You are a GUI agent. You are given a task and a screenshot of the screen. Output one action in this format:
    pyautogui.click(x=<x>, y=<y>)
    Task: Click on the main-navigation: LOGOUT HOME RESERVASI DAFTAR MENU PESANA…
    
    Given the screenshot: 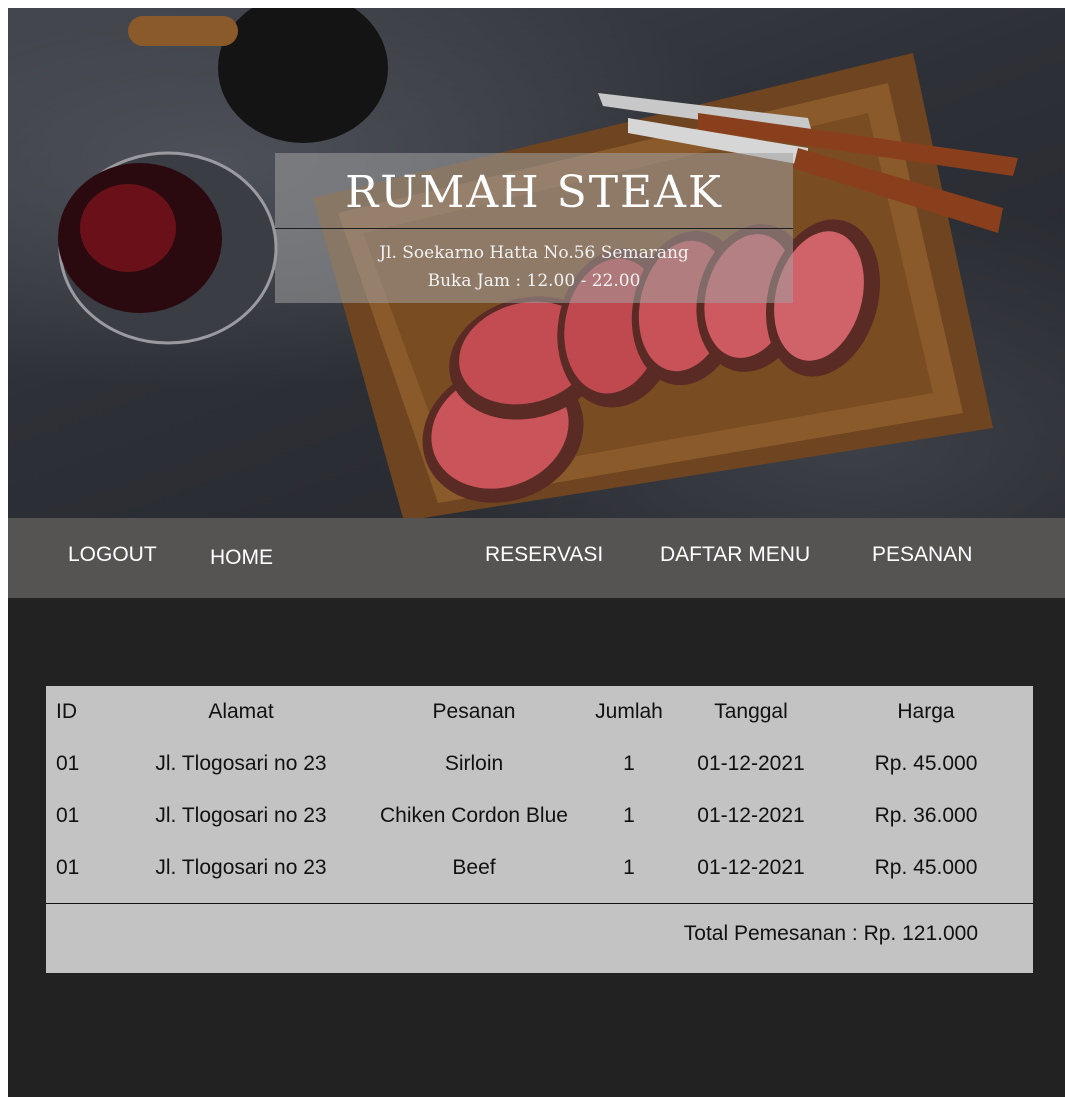 What is the action you would take?
    pyautogui.click(x=536, y=558)
    